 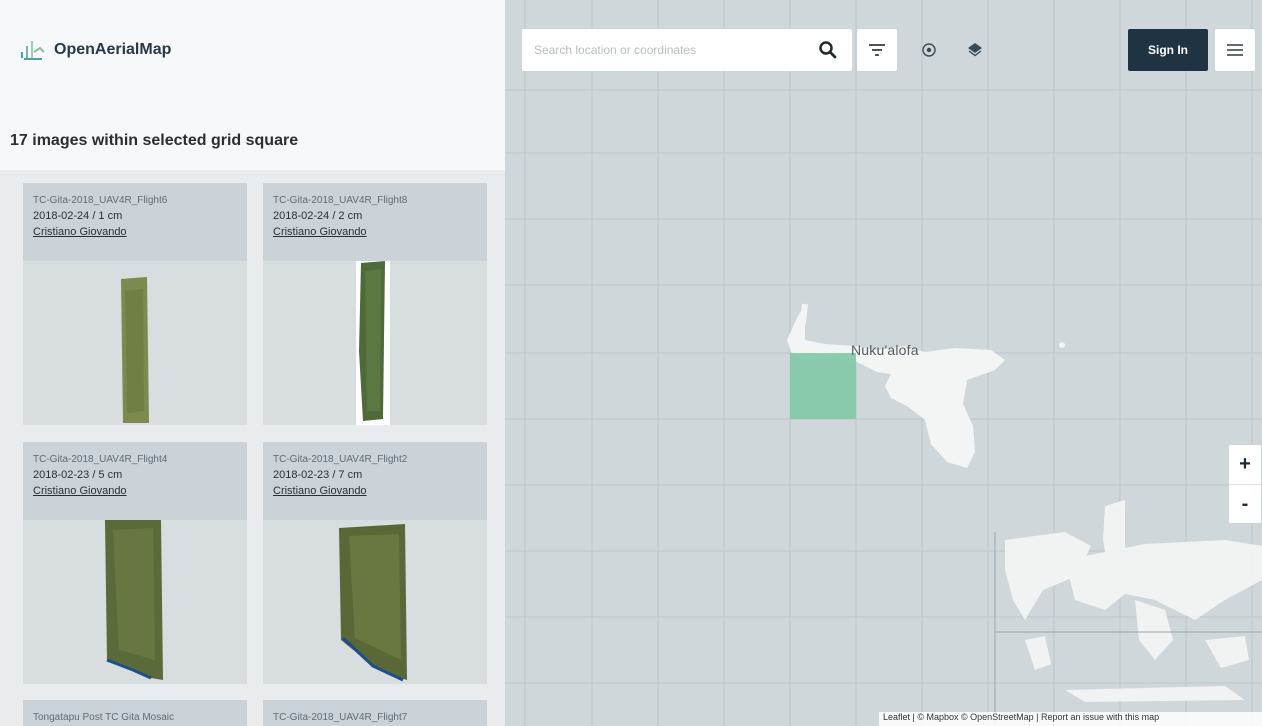 What do you see at coordinates (78, 475) in the screenshot?
I see `card-date-resolution: 2018-02-23 / 5 cm` at bounding box center [78, 475].